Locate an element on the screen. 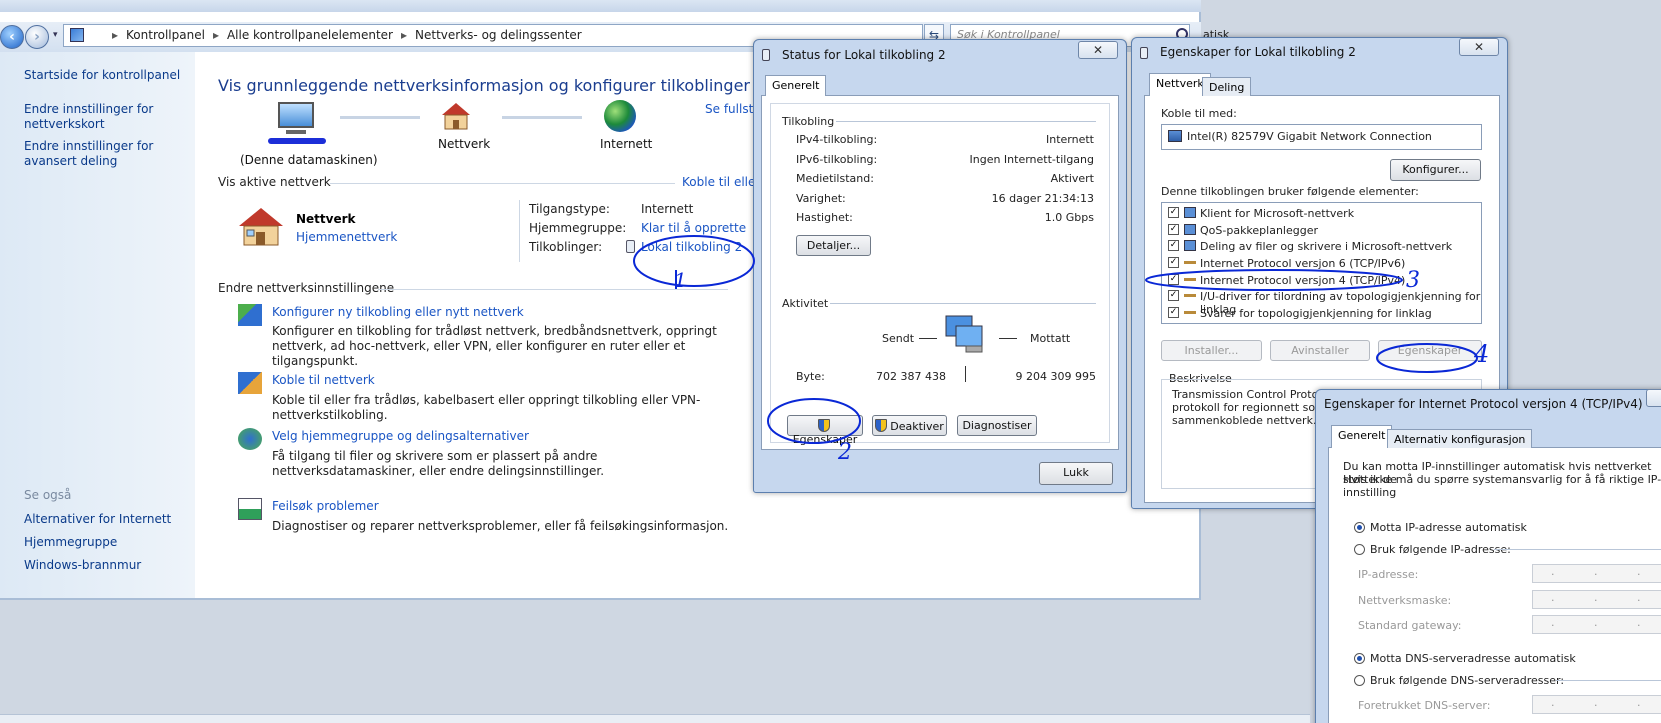 The width and height of the screenshot is (1661, 723). annotation-circle-component-properties is located at coordinates (1427, 358).